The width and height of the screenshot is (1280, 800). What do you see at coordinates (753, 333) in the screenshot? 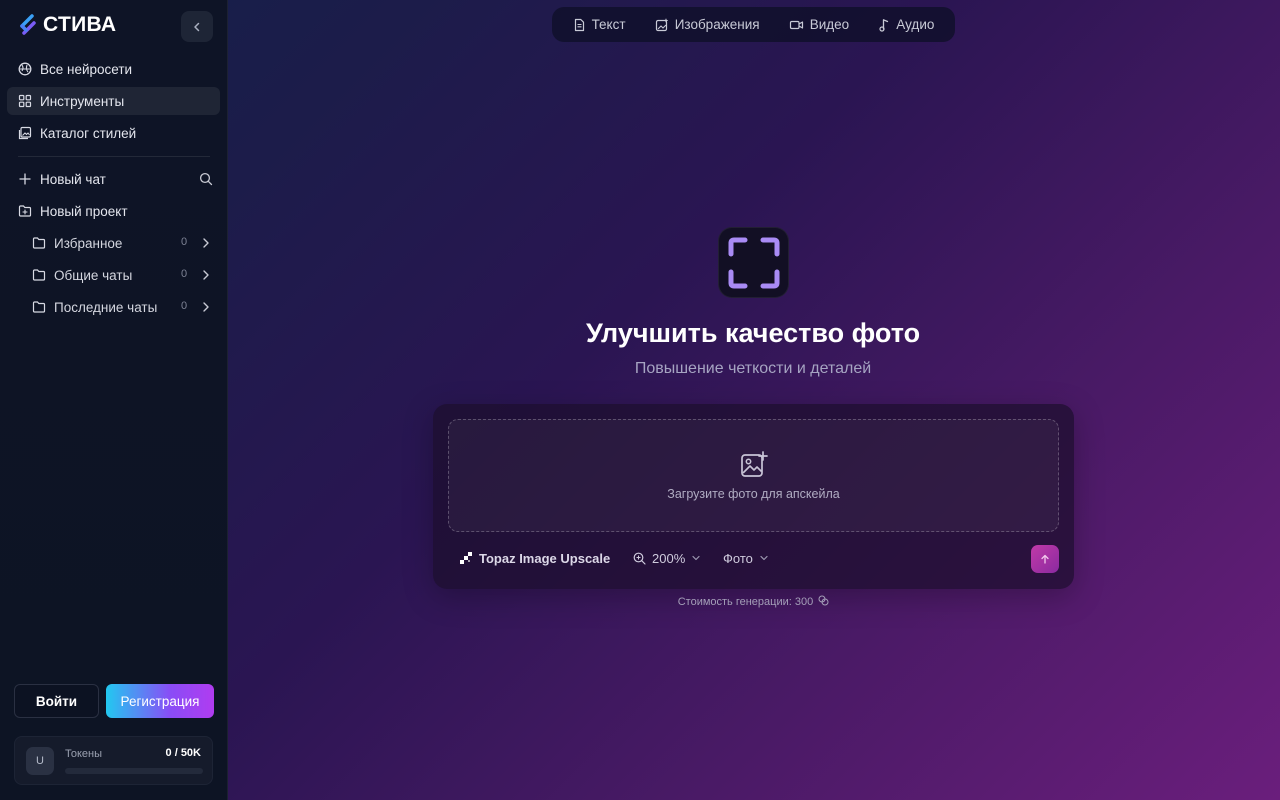
I see `page-title: Улучшить качество фото` at bounding box center [753, 333].